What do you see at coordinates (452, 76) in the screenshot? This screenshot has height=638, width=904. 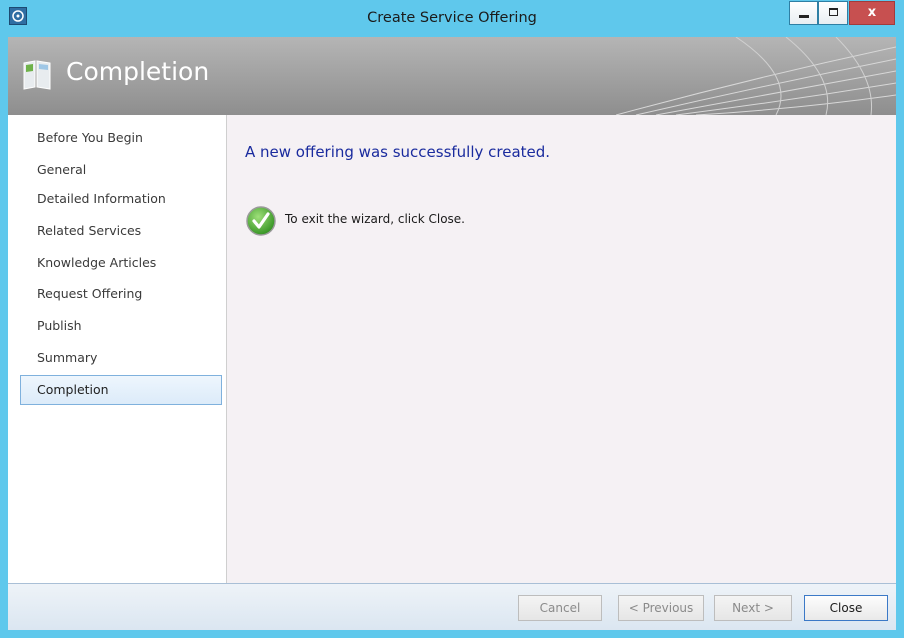 I see `wizard-header: Completion` at bounding box center [452, 76].